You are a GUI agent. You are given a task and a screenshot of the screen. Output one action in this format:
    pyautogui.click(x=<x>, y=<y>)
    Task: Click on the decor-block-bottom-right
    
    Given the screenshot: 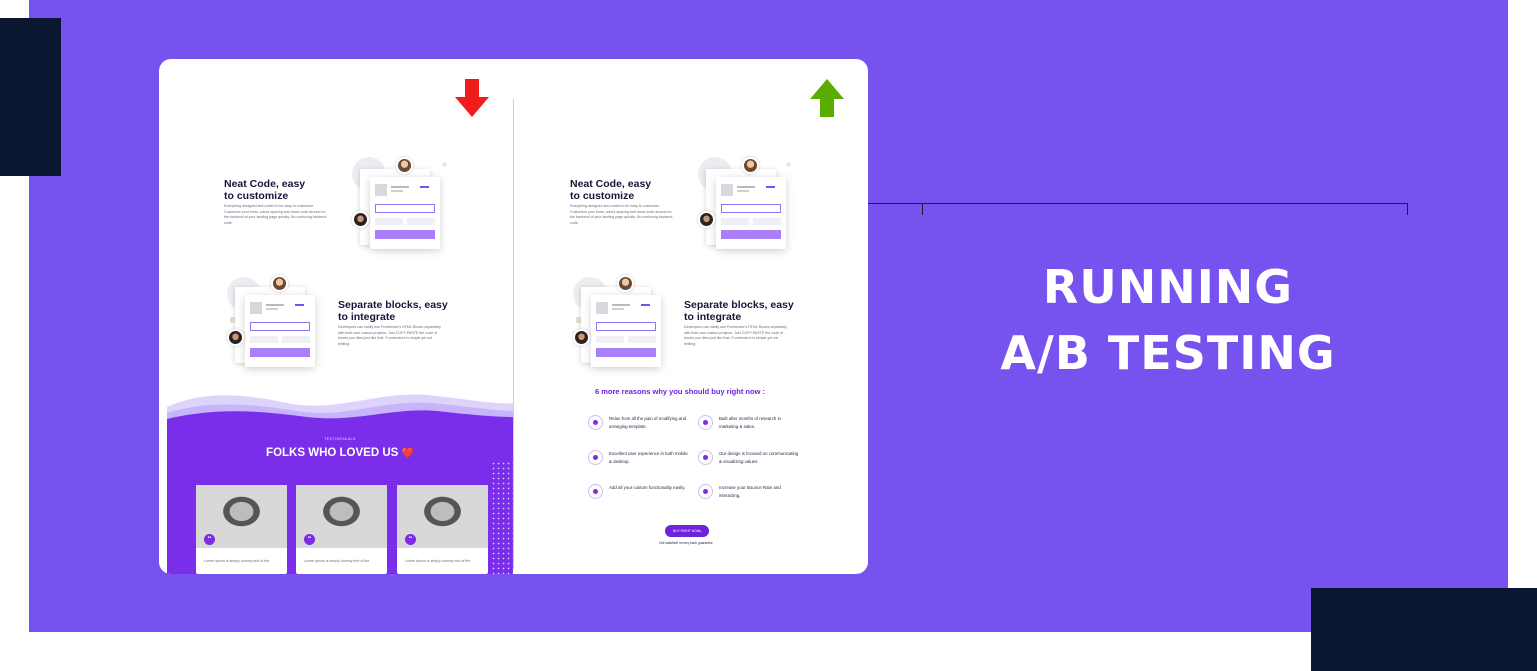 What is the action you would take?
    pyautogui.click(x=1424, y=629)
    